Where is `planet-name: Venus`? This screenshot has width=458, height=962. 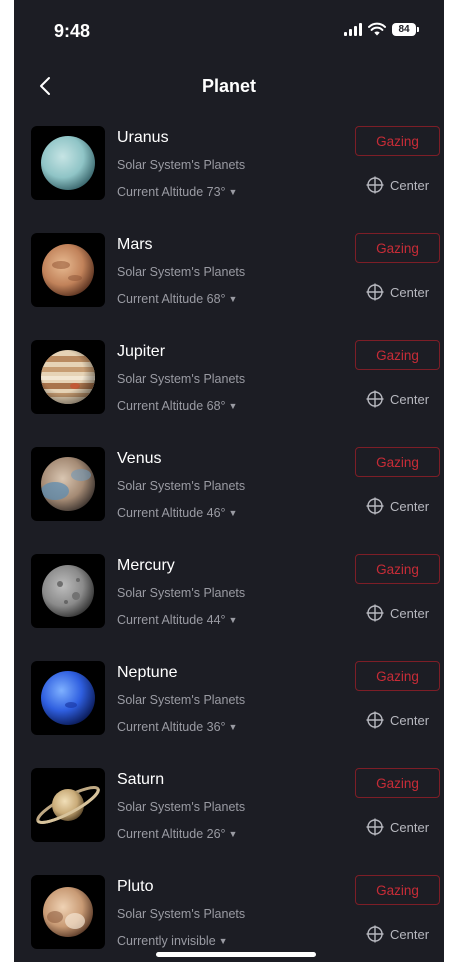
planet-name: Venus is located at coordinates (139, 458).